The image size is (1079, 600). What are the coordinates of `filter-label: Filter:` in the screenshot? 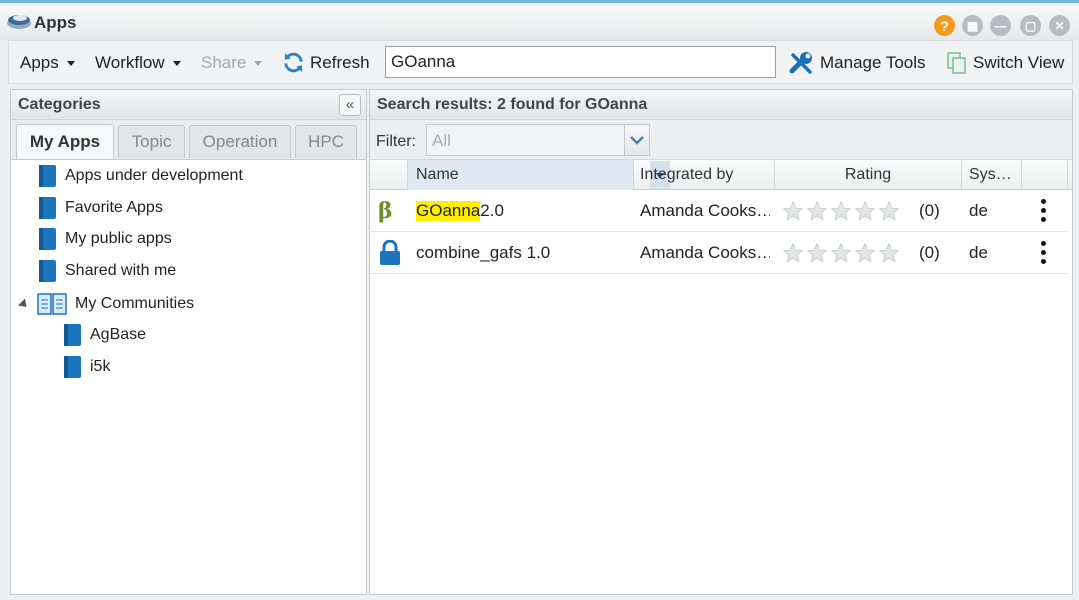 It's located at (396, 141).